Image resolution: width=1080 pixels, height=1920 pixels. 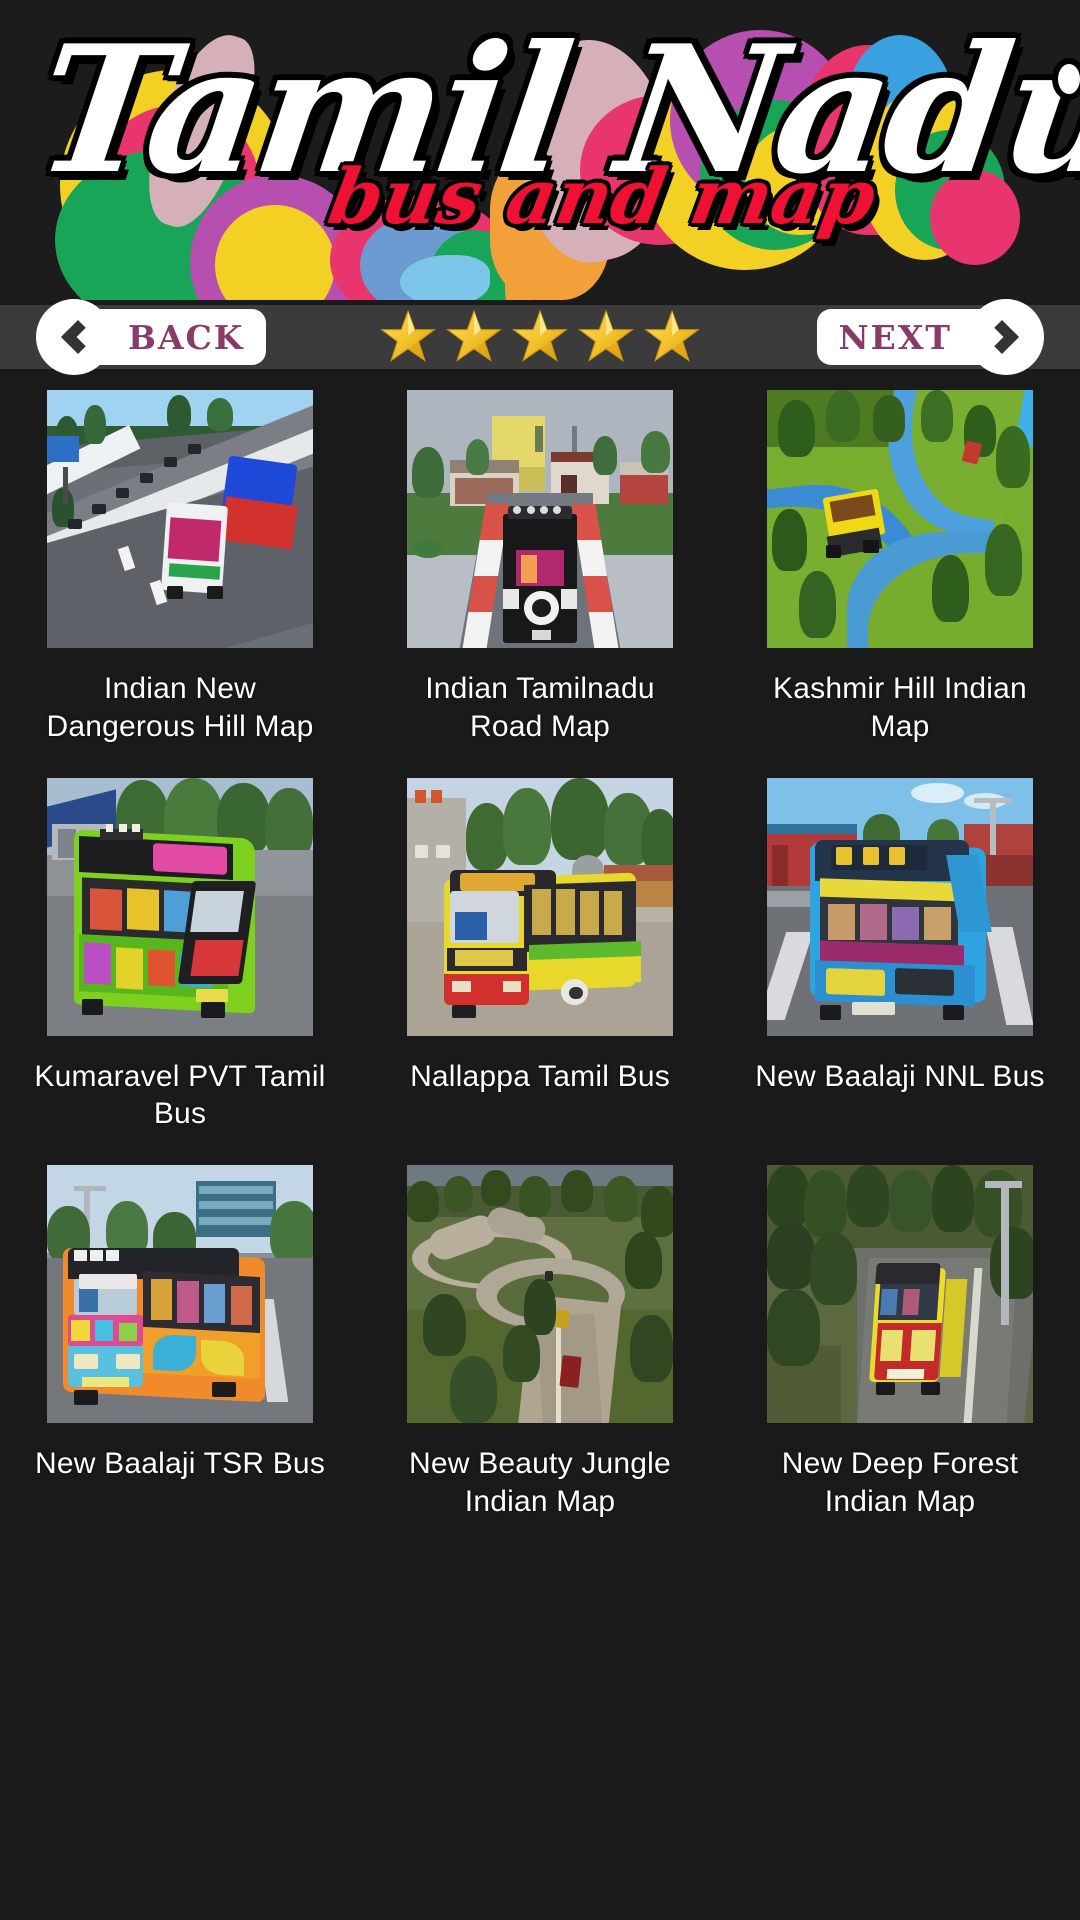 What do you see at coordinates (540, 906) in the screenshot?
I see `thumbnail-yellow-red-bus` at bounding box center [540, 906].